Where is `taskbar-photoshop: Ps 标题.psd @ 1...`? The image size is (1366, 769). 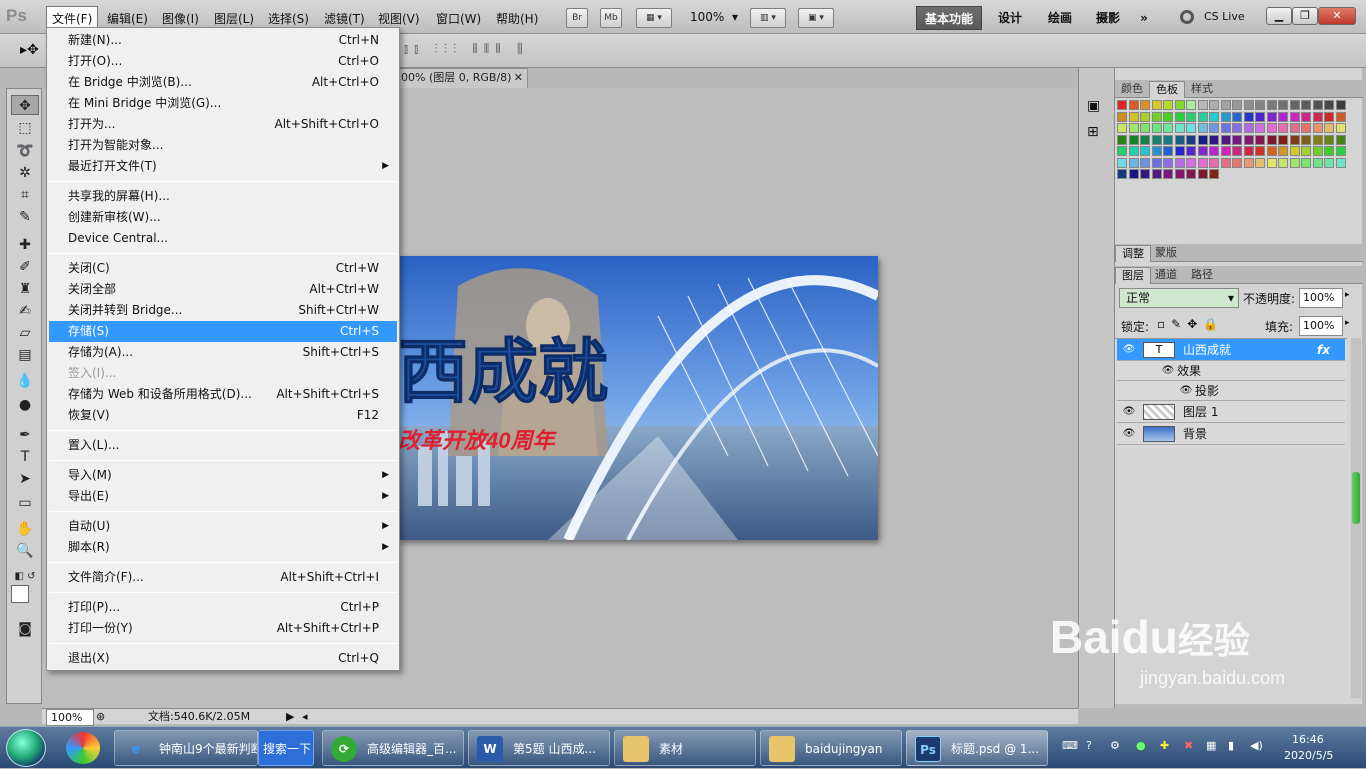
taskbar-photoshop: Ps 标题.psd @ 1... is located at coordinates (977, 748).